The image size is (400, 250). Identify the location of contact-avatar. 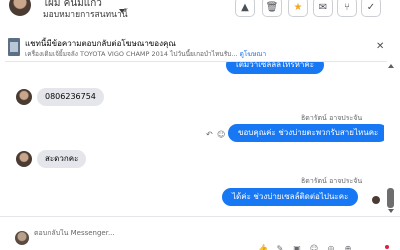
(20, 8).